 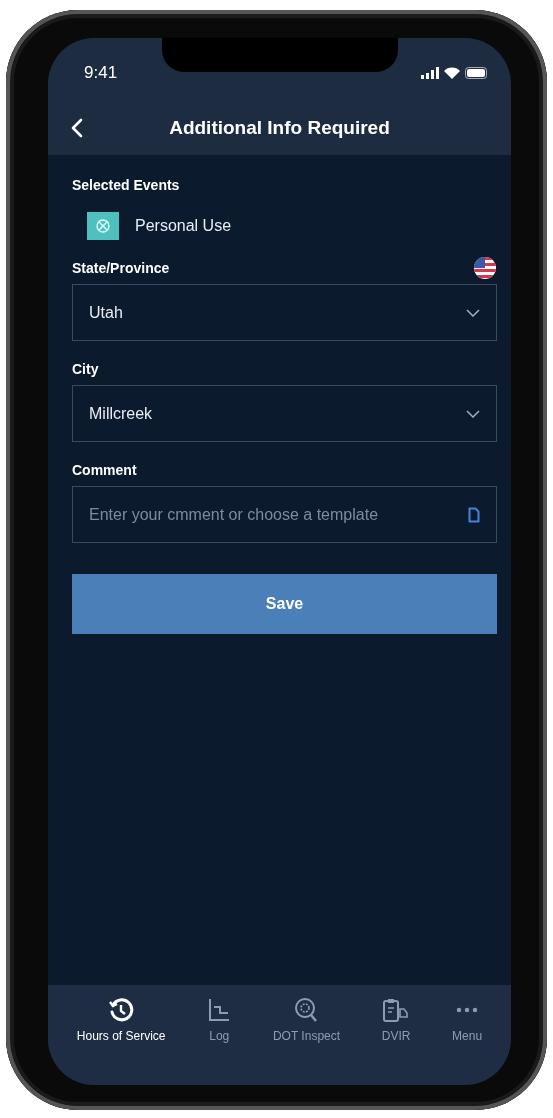 I want to click on comment-field: Enter your cmment or choose a template, so click(x=284, y=514).